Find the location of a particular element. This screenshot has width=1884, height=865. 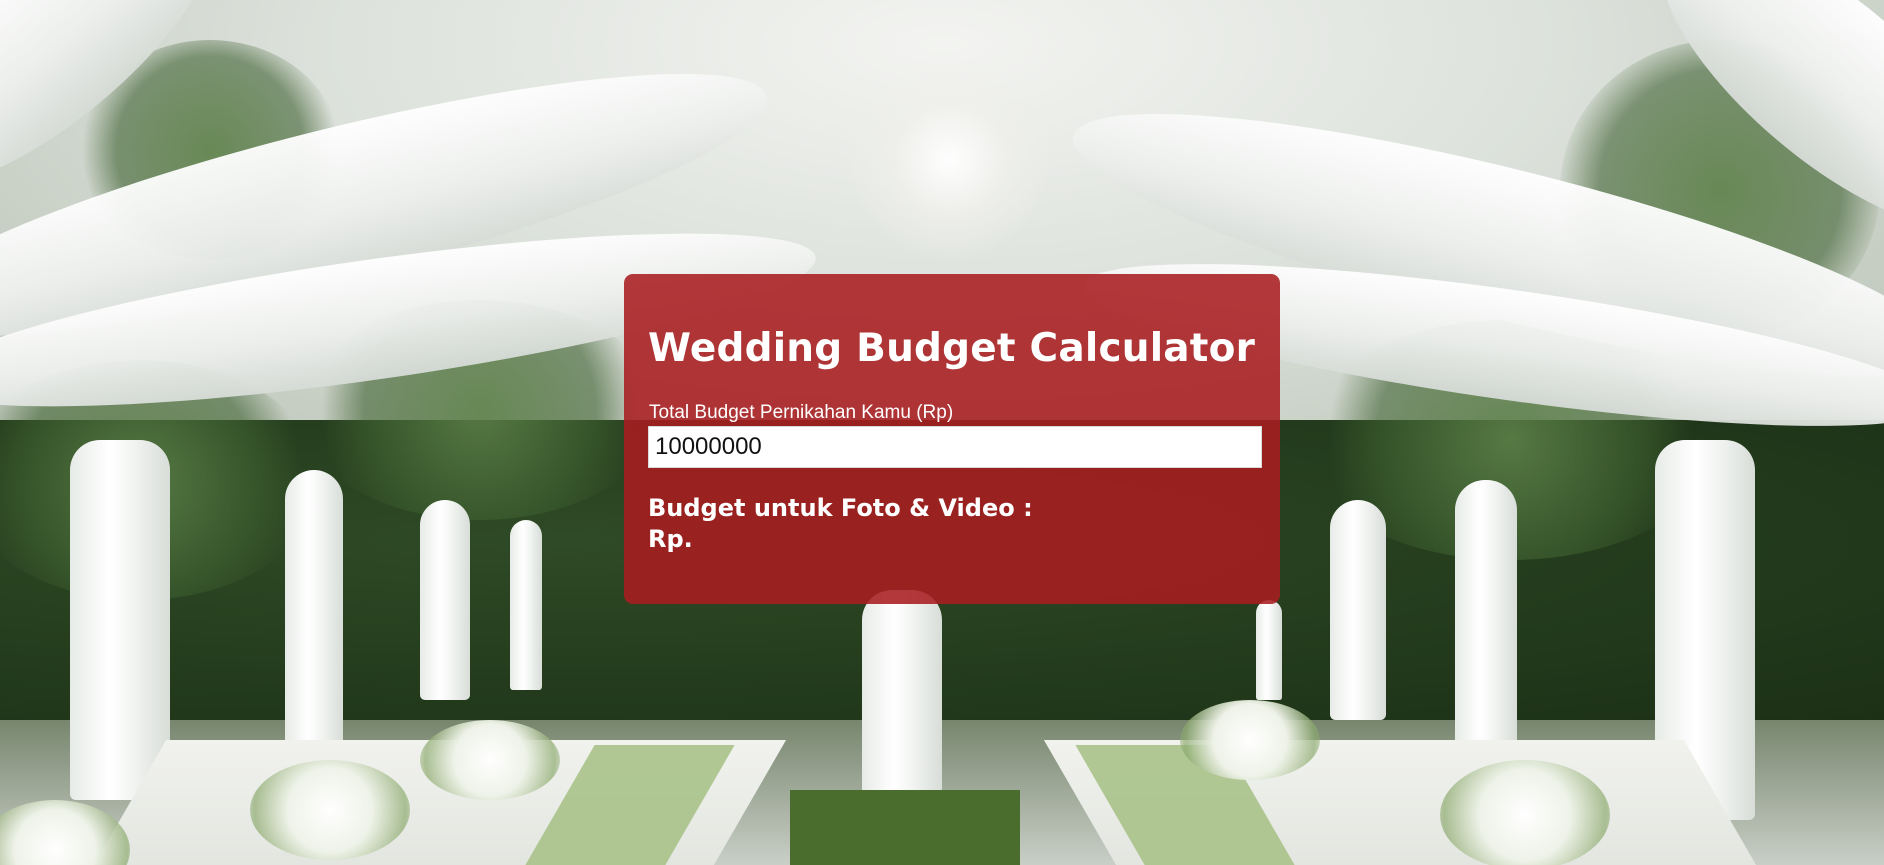

total-budget-input is located at coordinates (955, 447).